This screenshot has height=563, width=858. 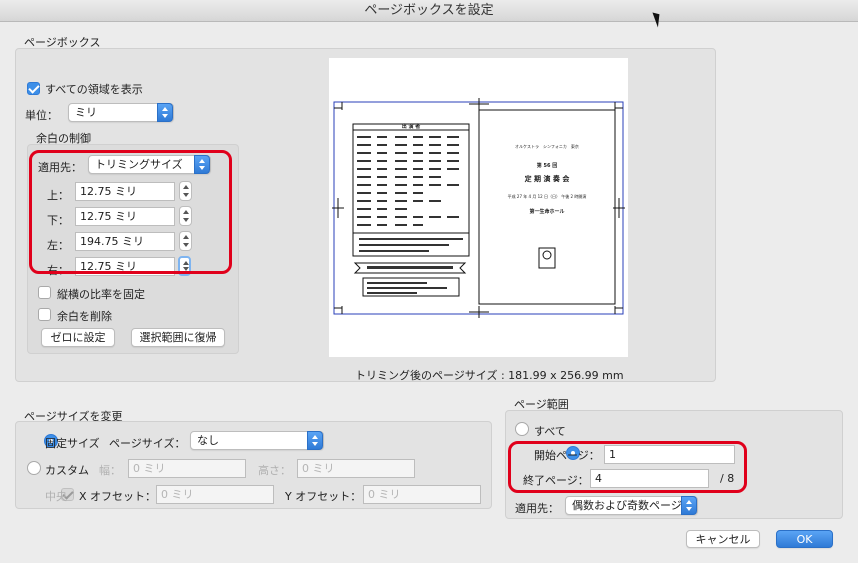 I want to click on y-offset-label: Y オフセット：, so click(x=323, y=496).